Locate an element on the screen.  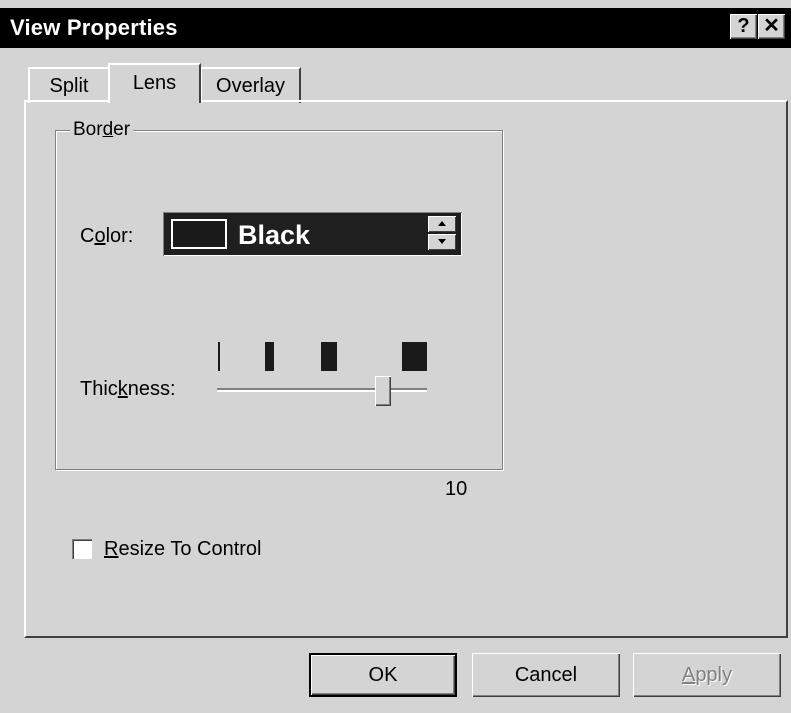
thickness-value: 10 is located at coordinates (456, 489).